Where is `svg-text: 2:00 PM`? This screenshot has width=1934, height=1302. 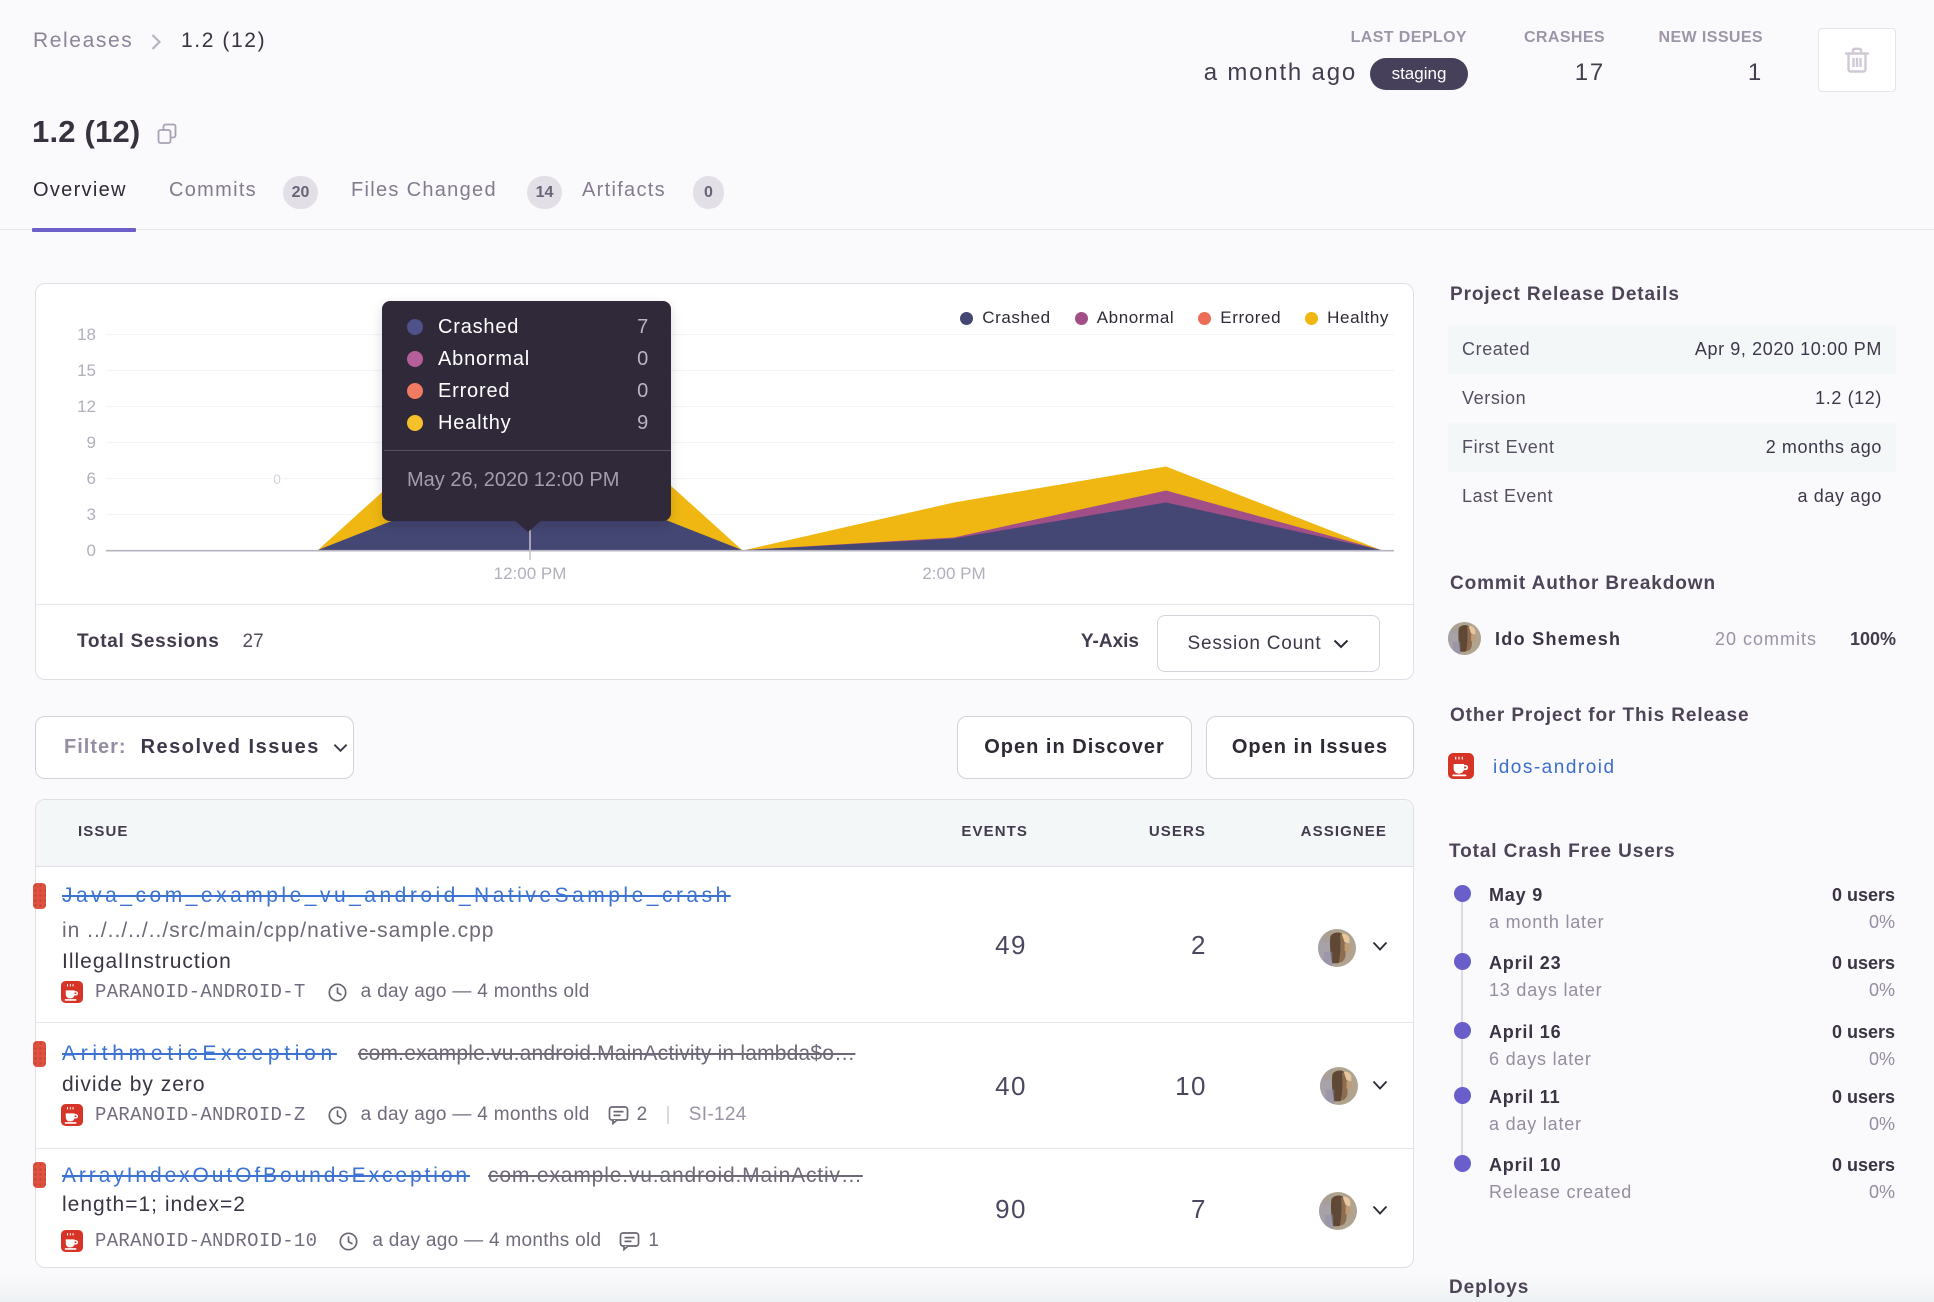 svg-text: 2:00 PM is located at coordinates (953, 573).